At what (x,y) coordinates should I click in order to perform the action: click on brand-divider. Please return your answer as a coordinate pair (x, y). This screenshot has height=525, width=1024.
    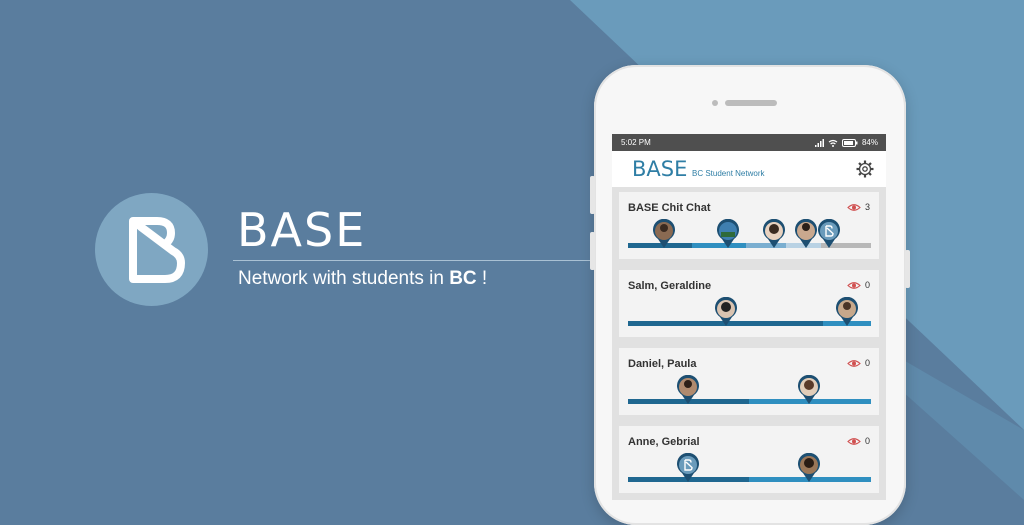
    Looking at the image, I should click on (413, 260).